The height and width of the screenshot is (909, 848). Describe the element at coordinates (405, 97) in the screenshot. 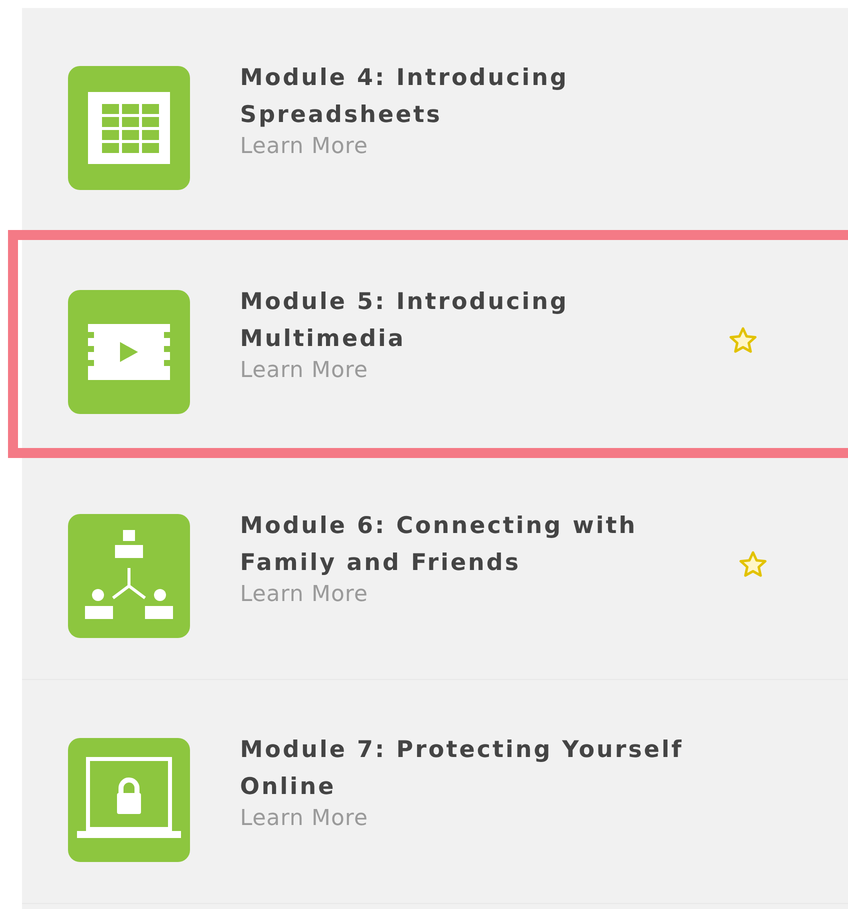

I see `module-title: Module 4: Introducing Spreadsheets` at that location.